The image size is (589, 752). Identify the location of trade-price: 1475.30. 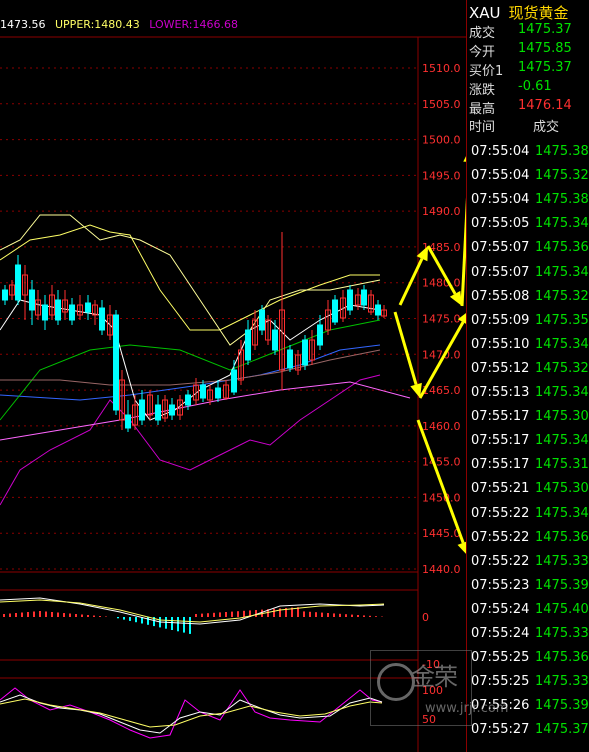
(562, 489).